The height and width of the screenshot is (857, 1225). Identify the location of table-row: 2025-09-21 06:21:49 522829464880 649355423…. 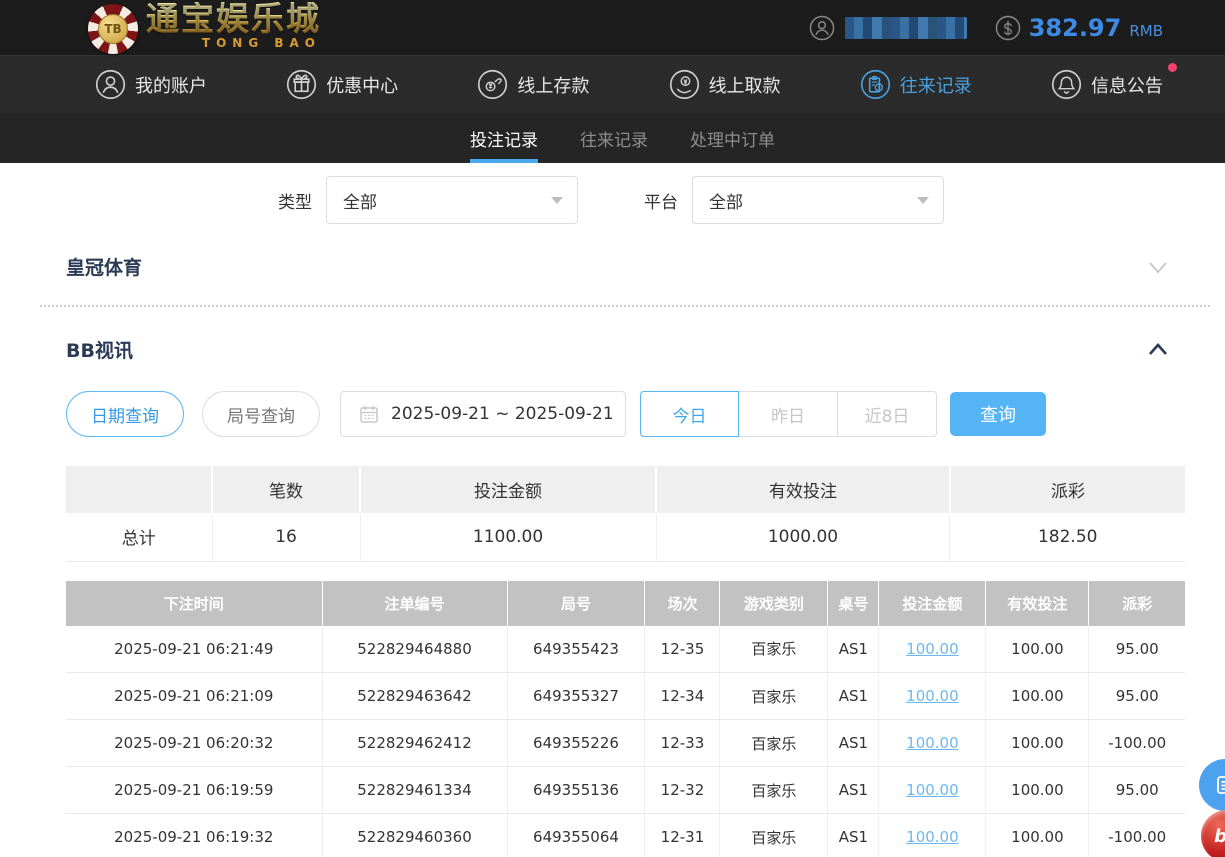
(625, 649).